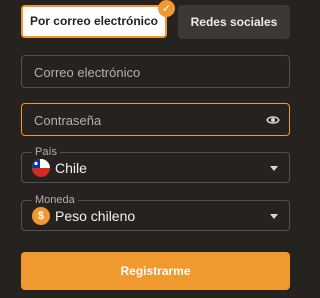  What do you see at coordinates (68, 120) in the screenshot?
I see `password-placeholder: Contraseña` at bounding box center [68, 120].